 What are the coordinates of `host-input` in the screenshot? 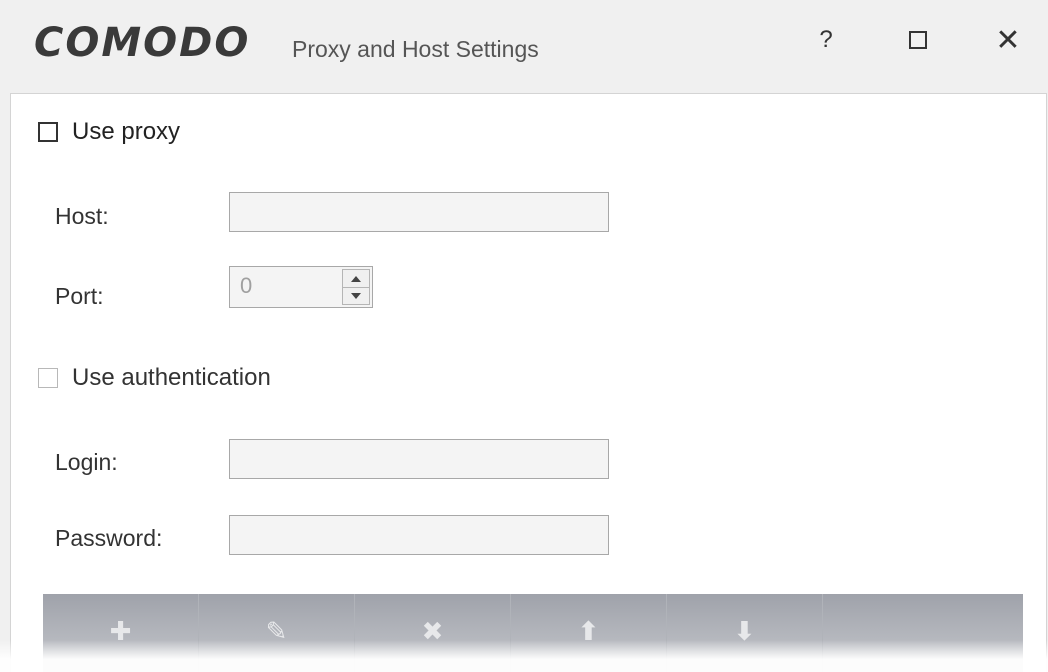 It's located at (419, 212).